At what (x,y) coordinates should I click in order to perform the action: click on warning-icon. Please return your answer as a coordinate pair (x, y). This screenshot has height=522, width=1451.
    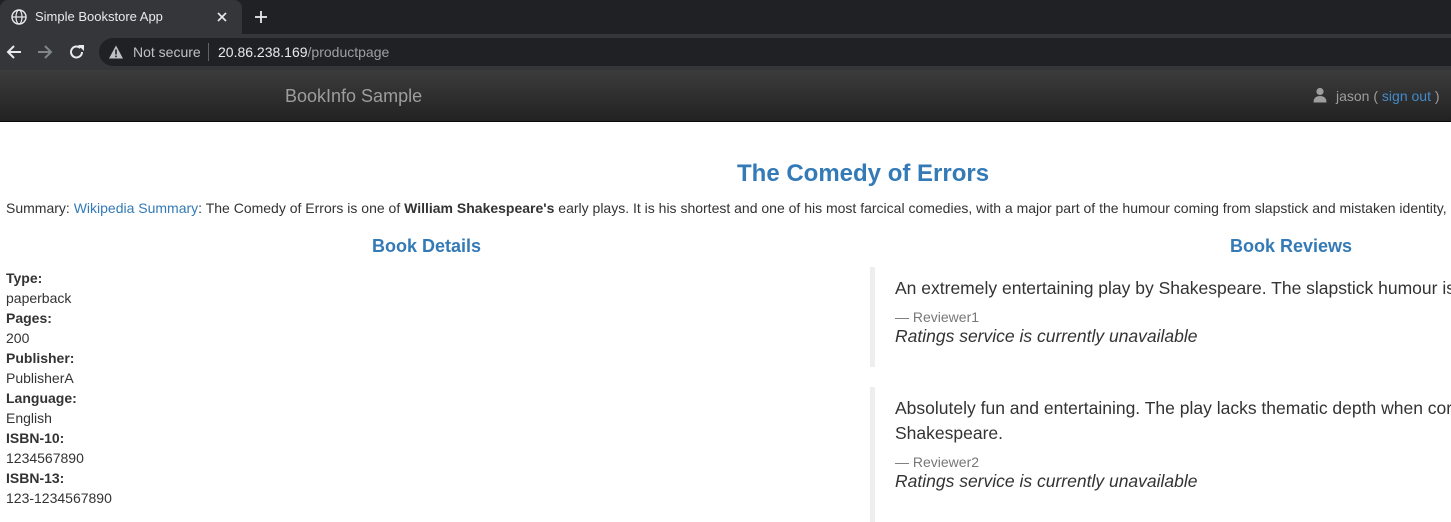
    Looking at the image, I should click on (116, 52).